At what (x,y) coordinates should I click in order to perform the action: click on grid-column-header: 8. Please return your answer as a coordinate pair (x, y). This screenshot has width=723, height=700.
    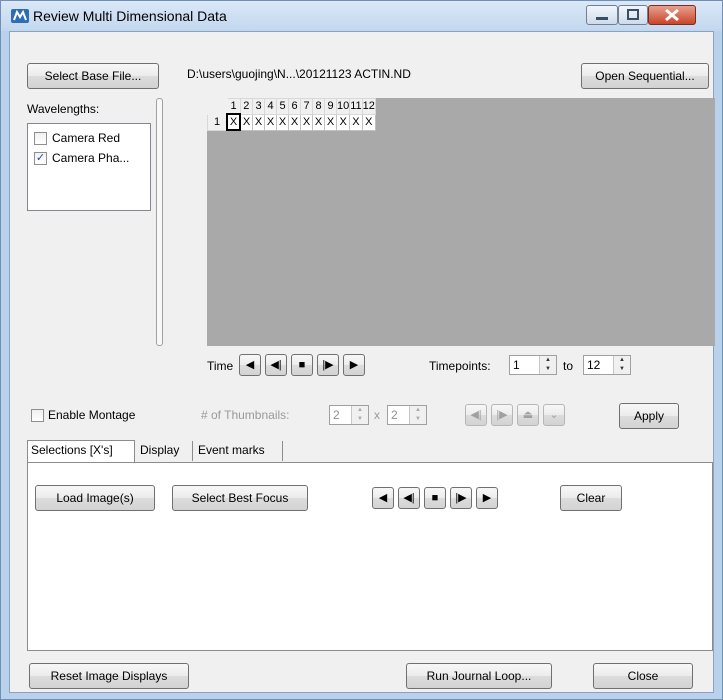
    Looking at the image, I should click on (318, 106).